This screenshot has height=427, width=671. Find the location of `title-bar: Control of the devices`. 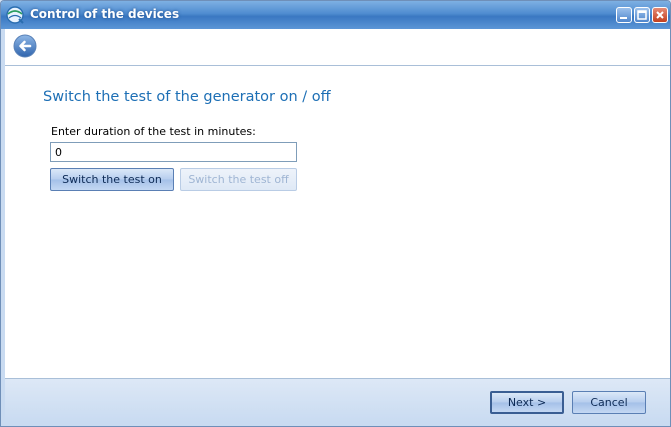

title-bar: Control of the devices is located at coordinates (335, 15).